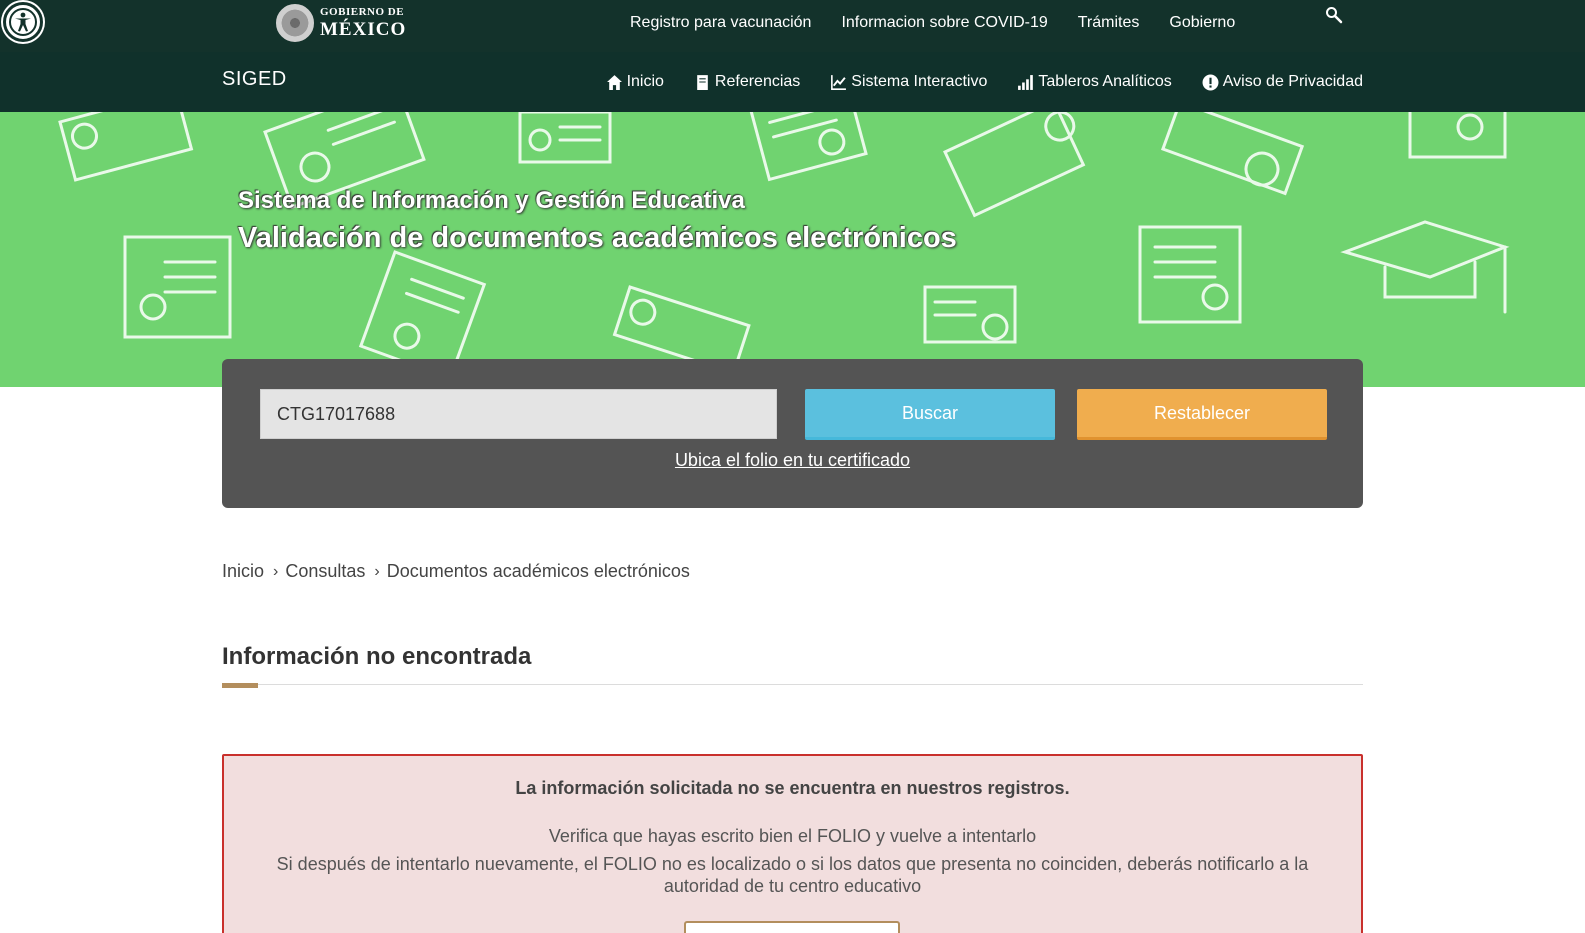 This screenshot has height=933, width=1585. Describe the element at coordinates (792, 927) in the screenshot. I see `alert-action-button` at that location.